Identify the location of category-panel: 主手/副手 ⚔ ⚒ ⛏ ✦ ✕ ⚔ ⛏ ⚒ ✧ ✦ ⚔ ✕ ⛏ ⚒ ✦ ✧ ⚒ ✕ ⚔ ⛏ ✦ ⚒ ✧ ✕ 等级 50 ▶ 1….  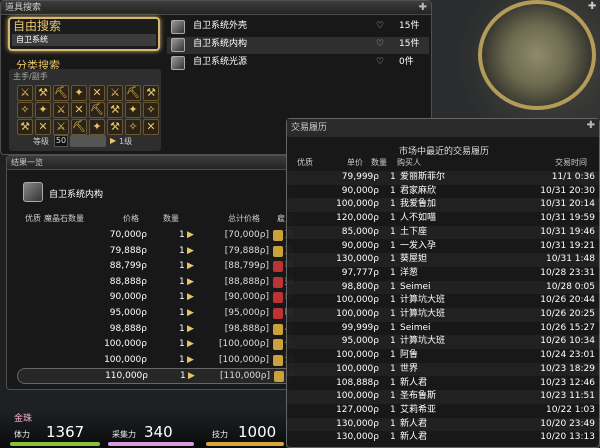
(85, 110).